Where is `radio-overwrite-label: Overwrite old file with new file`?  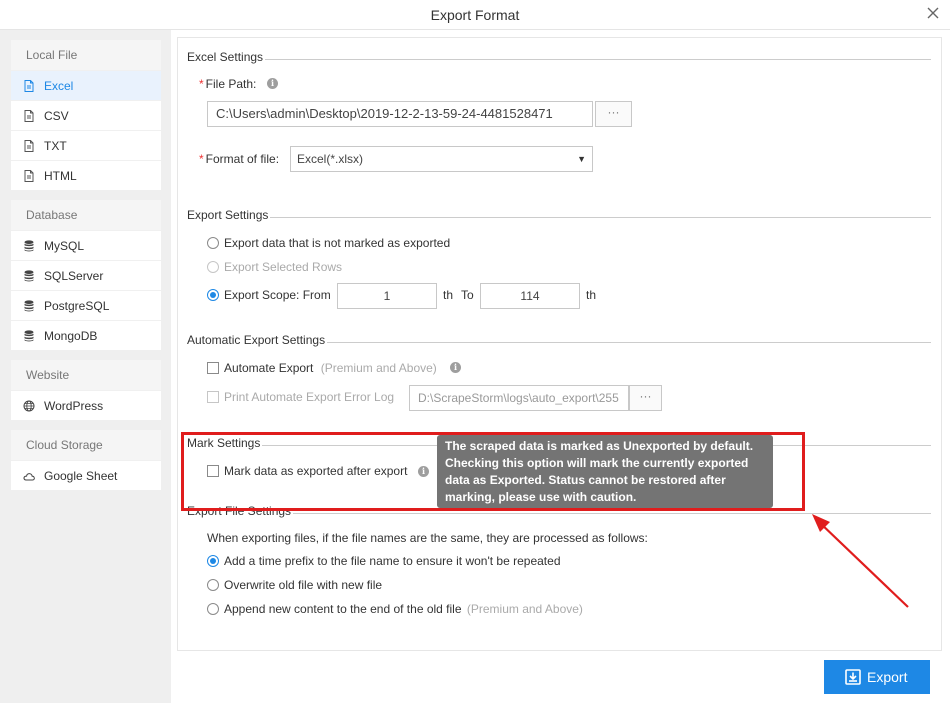 radio-overwrite-label: Overwrite old file with new file is located at coordinates (303, 585).